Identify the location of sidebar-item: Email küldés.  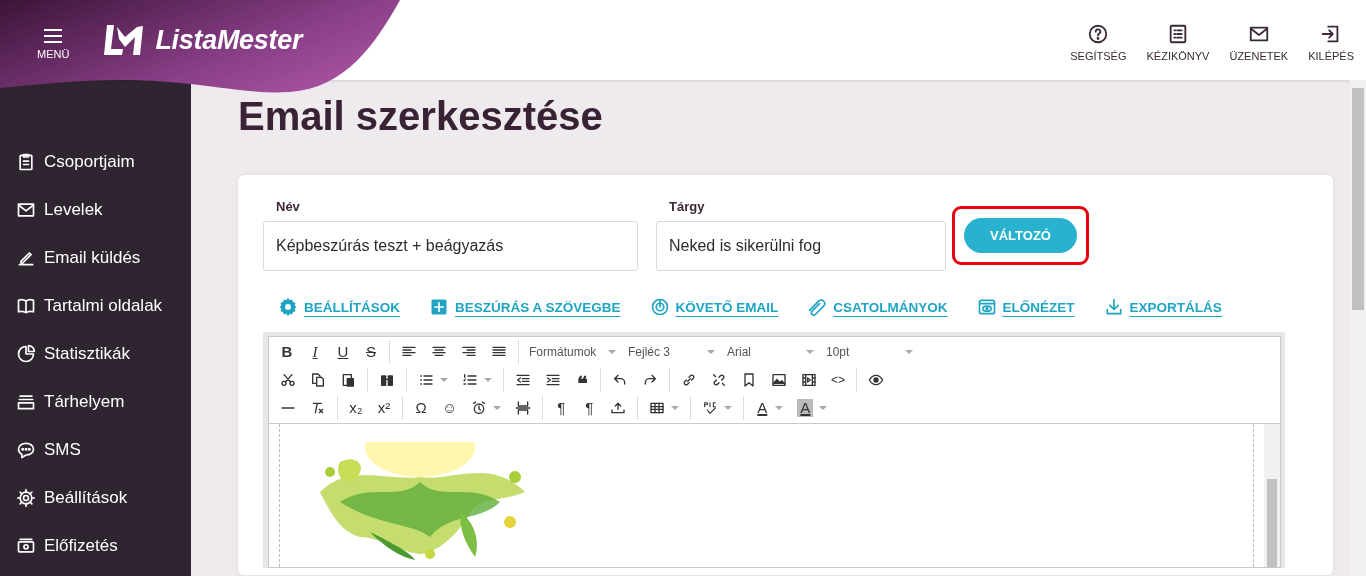
(95, 258).